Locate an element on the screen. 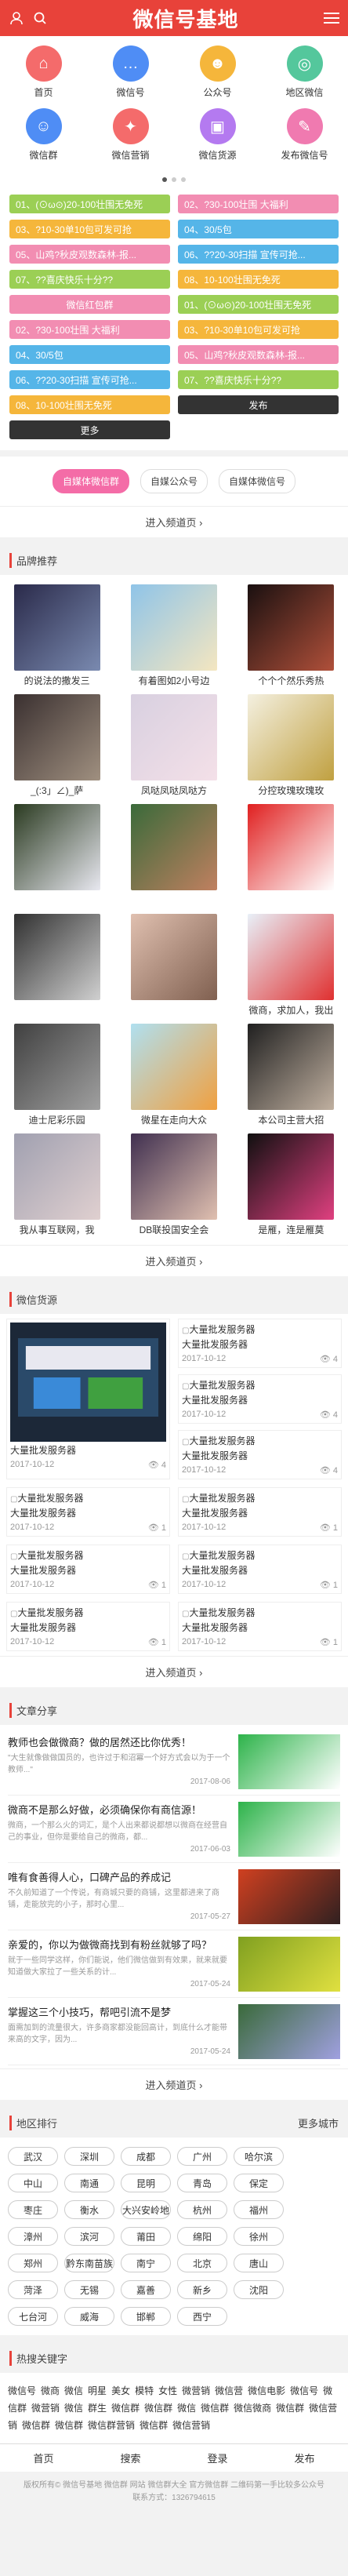 The image size is (348, 2576). region-tag: 菏泽 is located at coordinates (33, 2289).